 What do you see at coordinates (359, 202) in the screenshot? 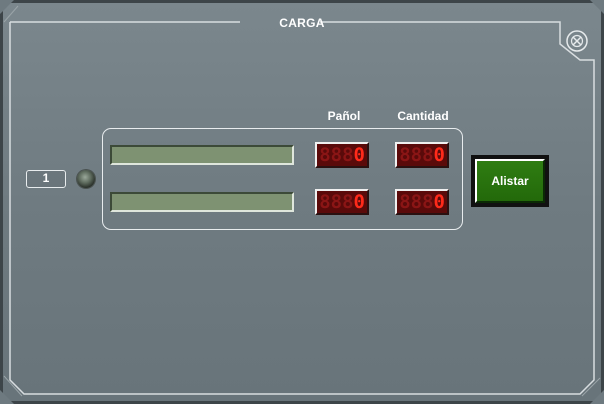
I see `panol-display-2-value: 0` at bounding box center [359, 202].